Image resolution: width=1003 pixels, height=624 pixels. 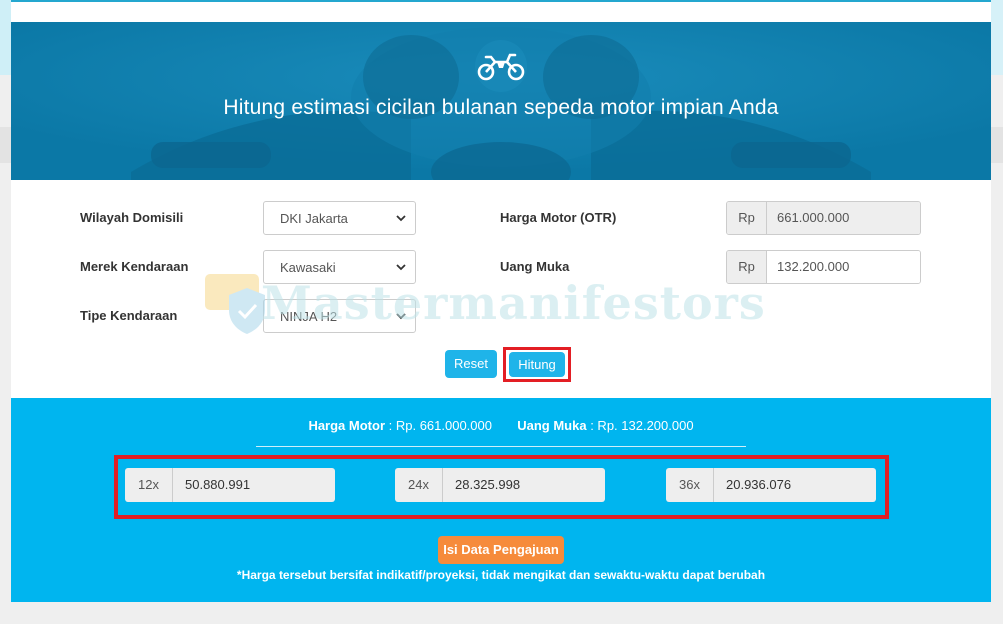 I want to click on installment-12-field: 12x 50.880.991, so click(x=230, y=485).